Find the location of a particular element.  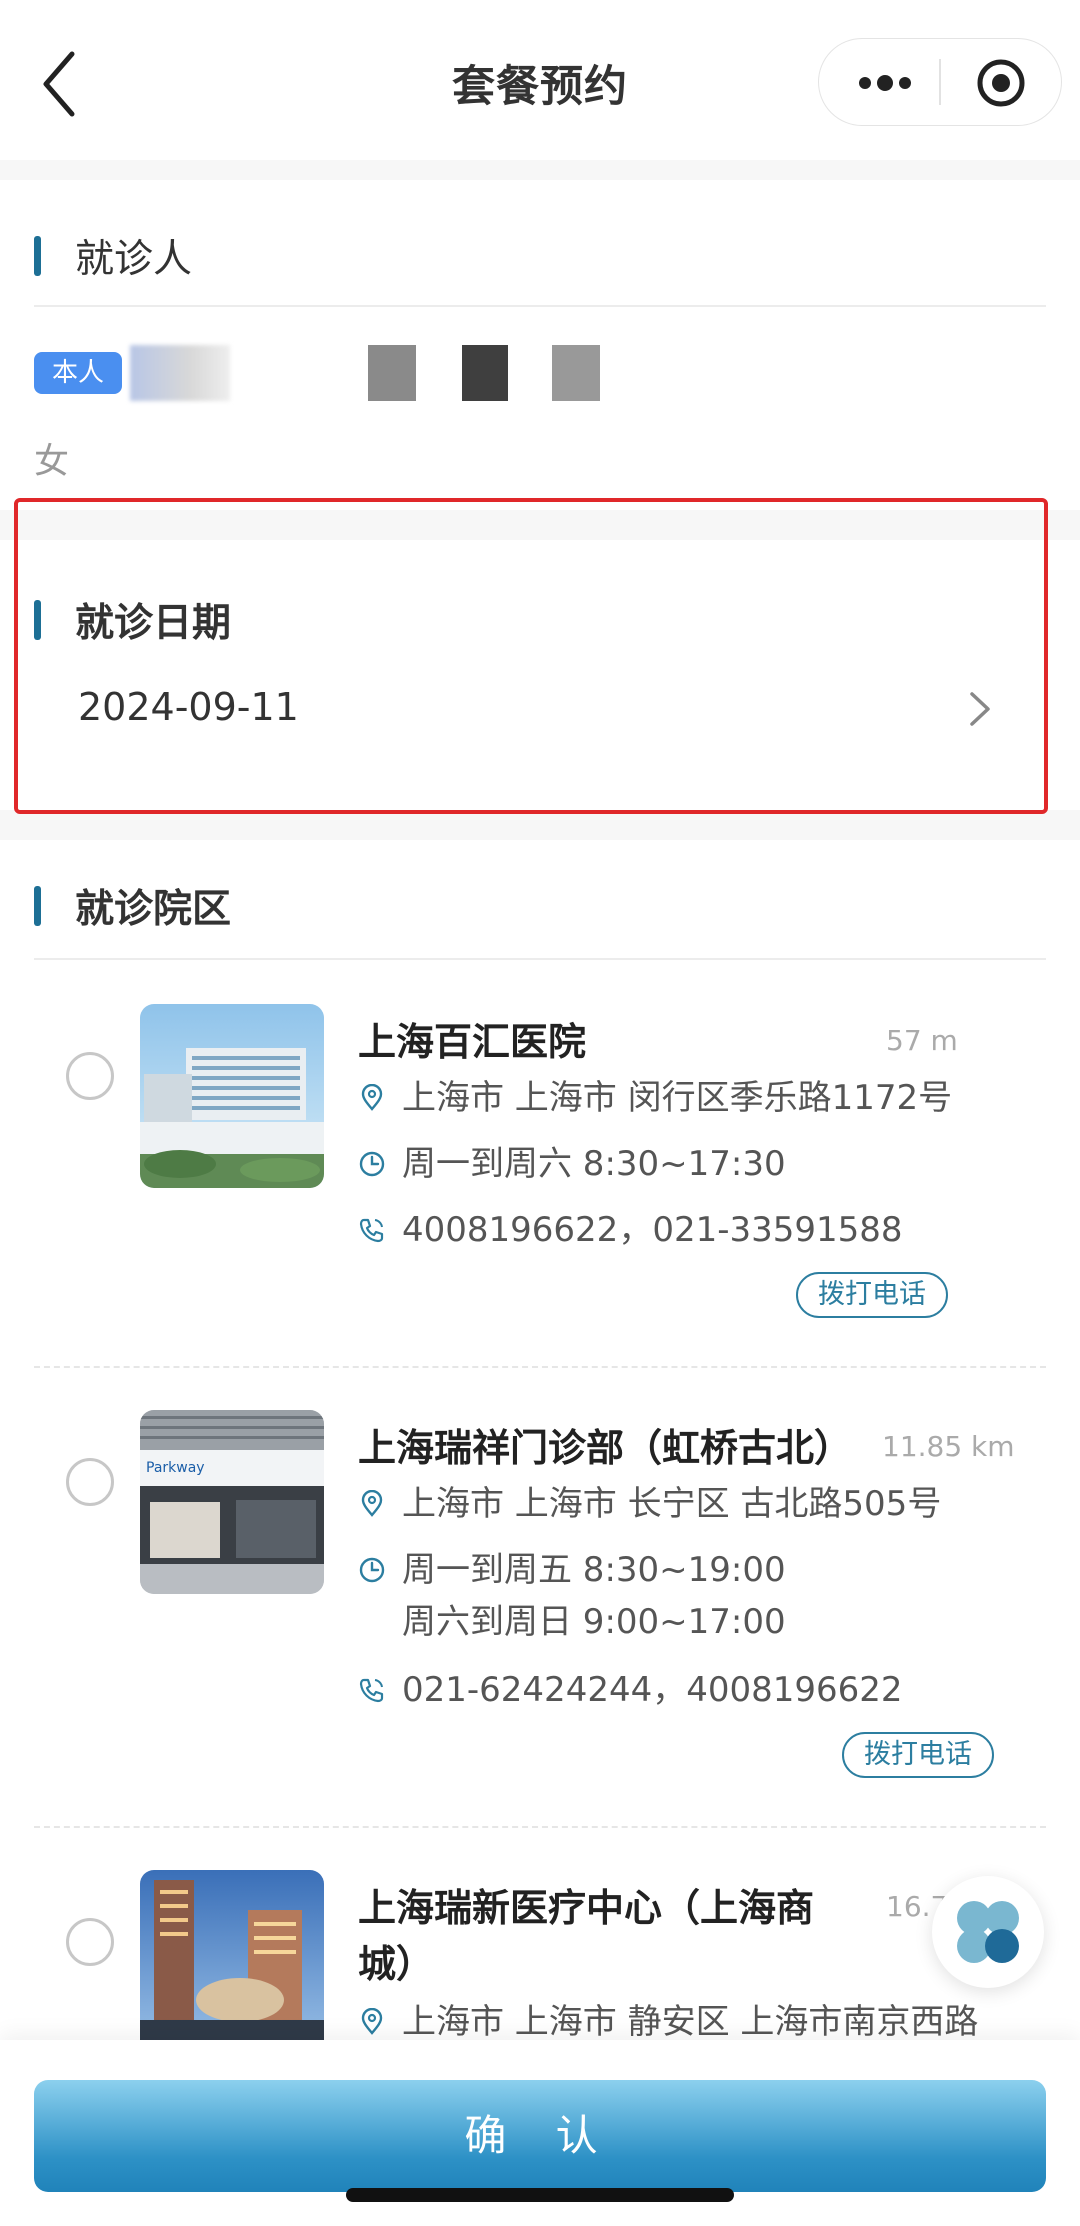

hospital-phone-row: 4008196622，021-33591588 is located at coordinates (630, 1230).